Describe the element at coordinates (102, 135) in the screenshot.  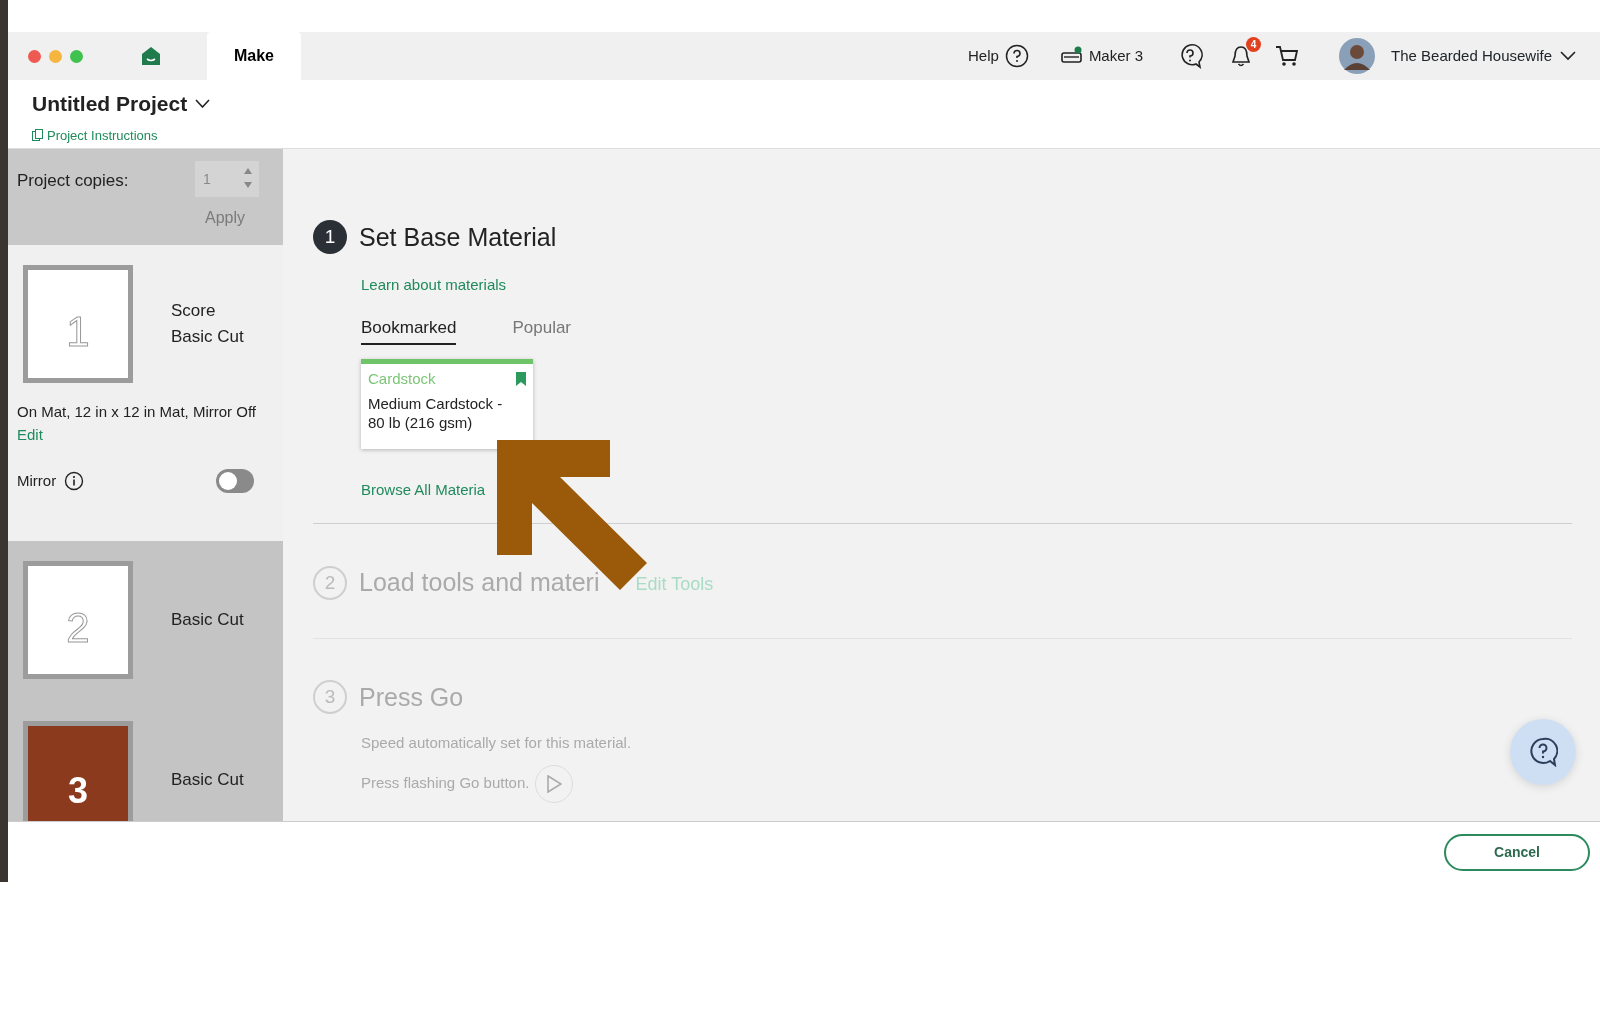
I see `project-instructions-link: Project Instructions` at that location.